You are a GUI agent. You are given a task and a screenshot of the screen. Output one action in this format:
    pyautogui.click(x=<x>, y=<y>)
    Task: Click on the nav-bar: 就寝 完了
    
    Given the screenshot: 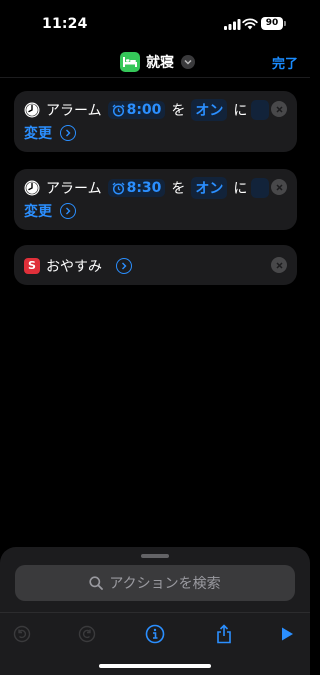 What is the action you would take?
    pyautogui.click(x=155, y=61)
    